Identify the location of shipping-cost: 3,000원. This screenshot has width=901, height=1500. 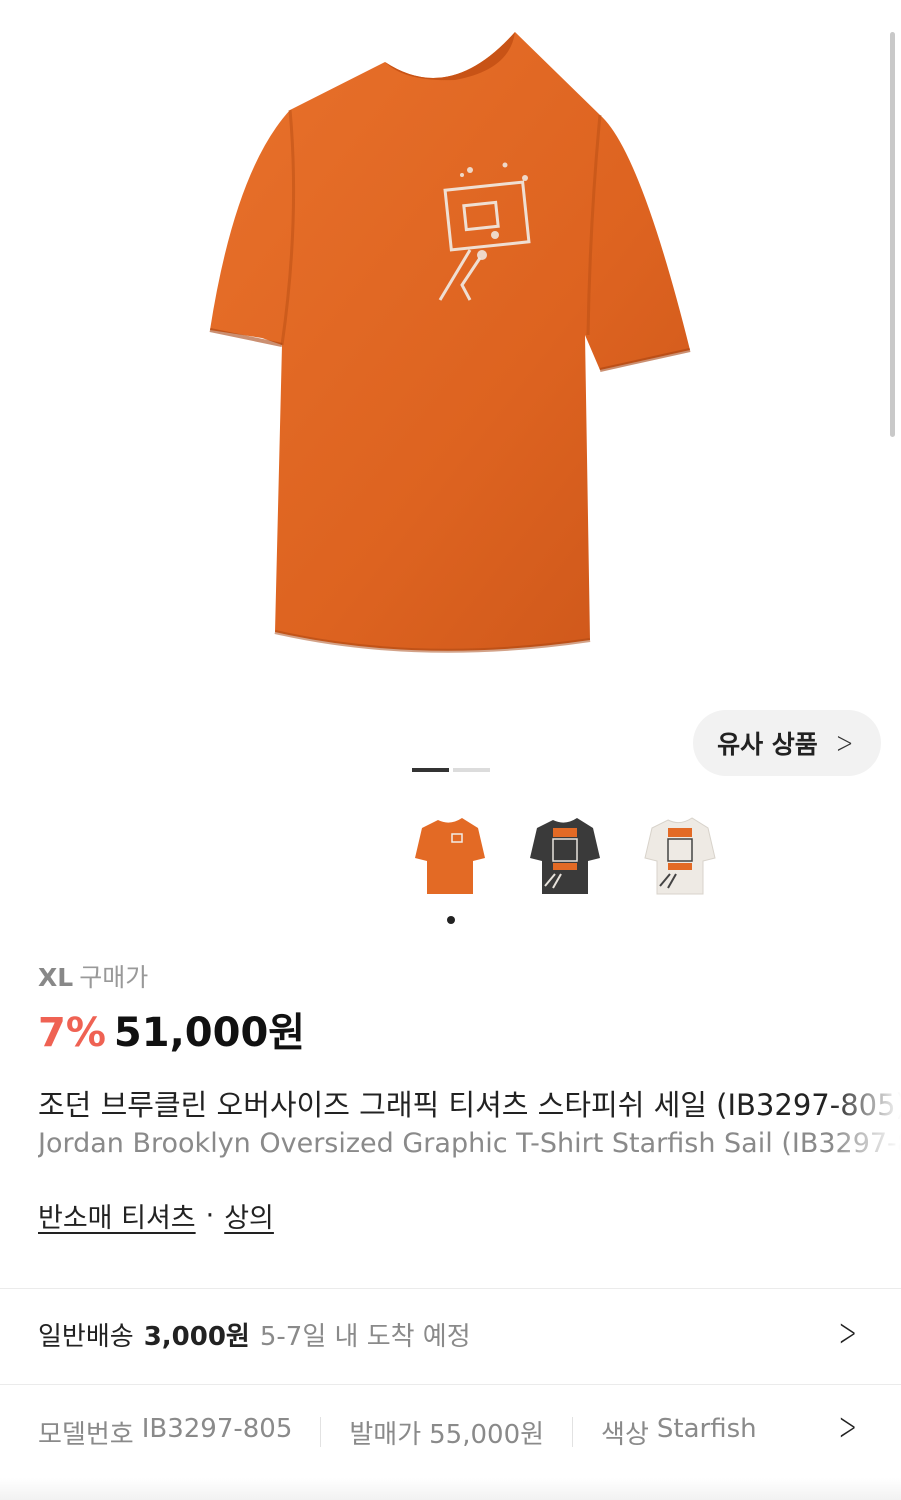
(196, 1337).